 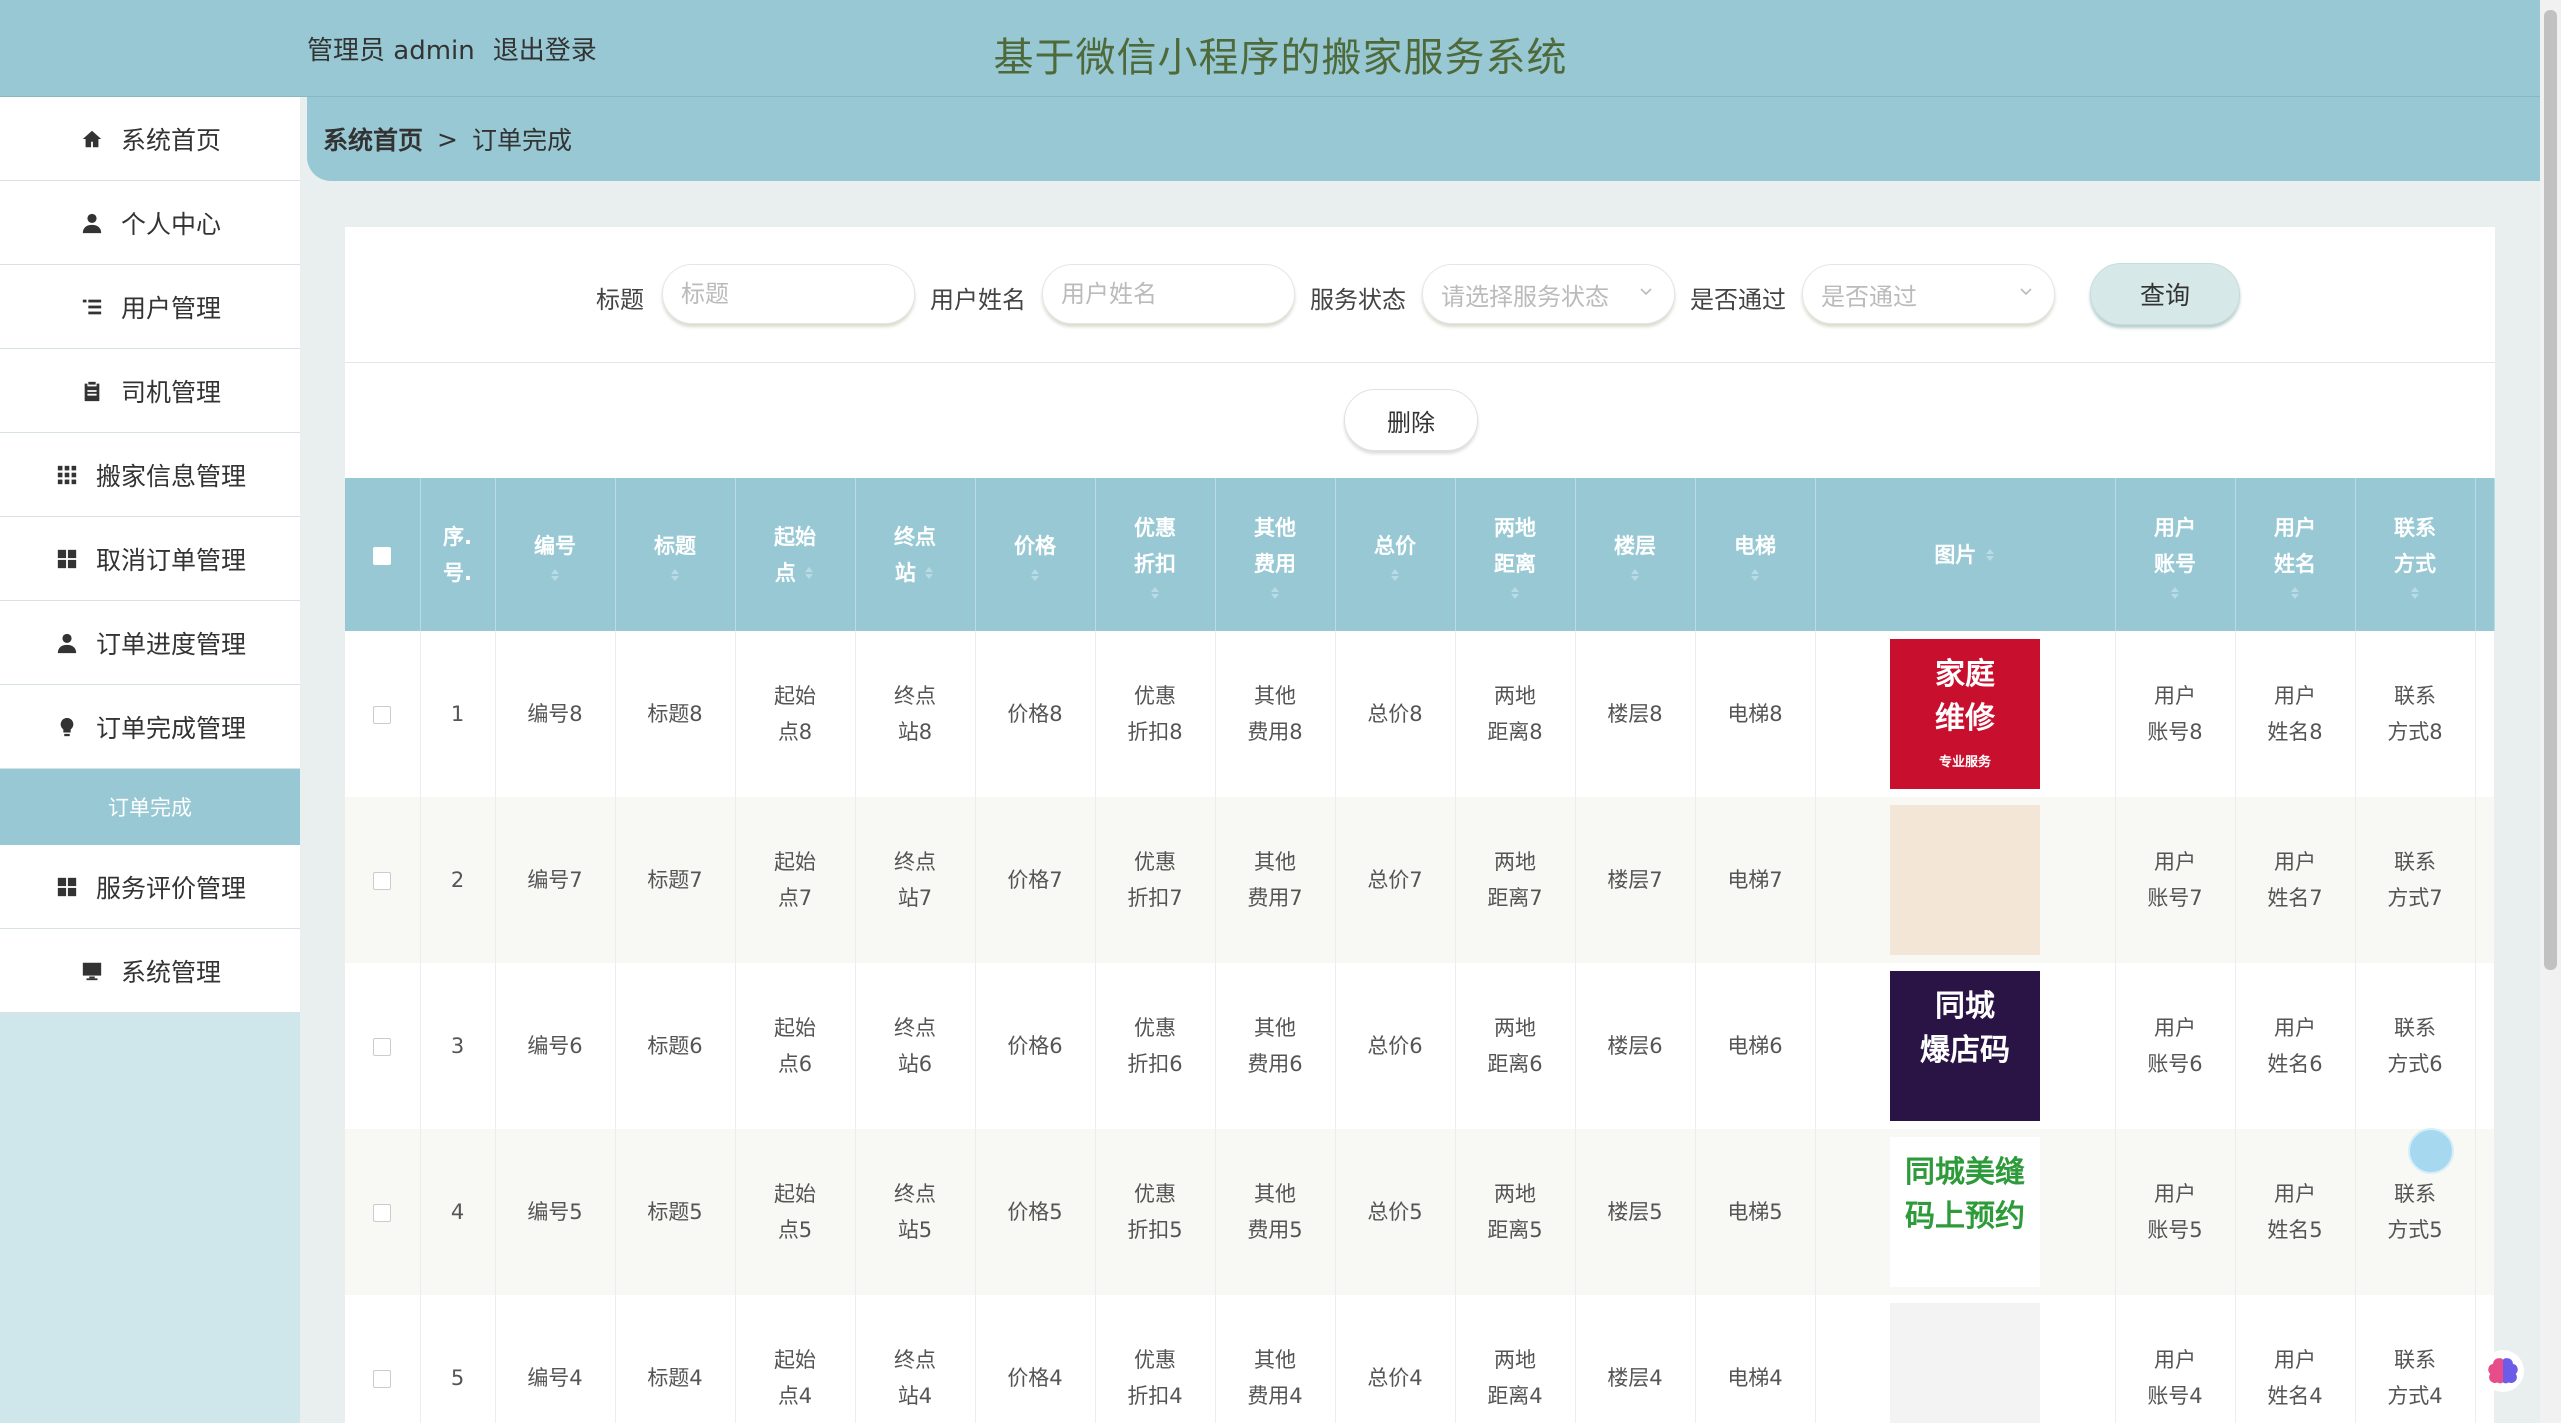 I want to click on column-header: 楼层, so click(x=1635, y=554).